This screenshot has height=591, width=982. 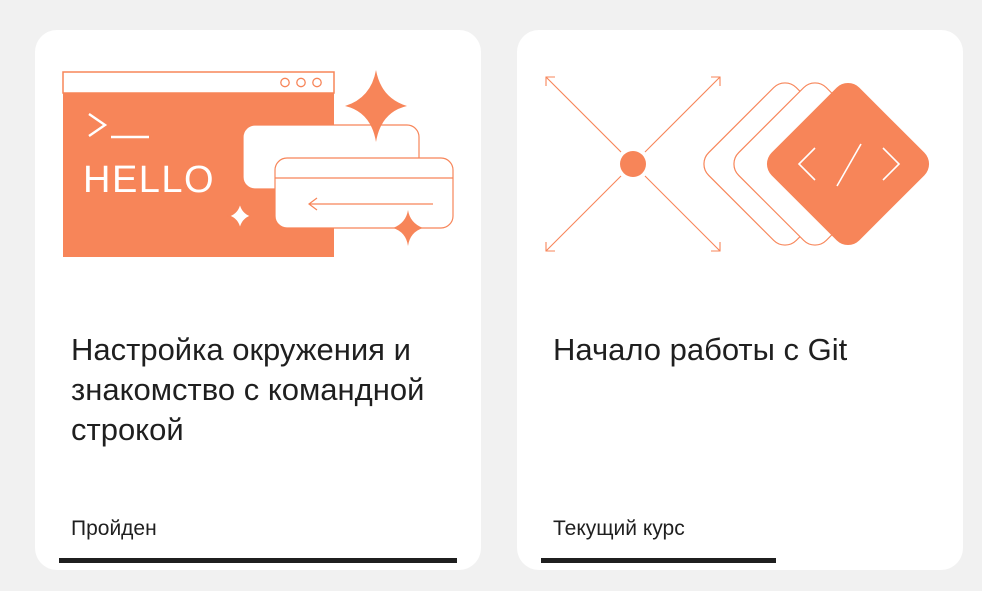 I want to click on terminal-illustration: HELLO, so click(x=258, y=163).